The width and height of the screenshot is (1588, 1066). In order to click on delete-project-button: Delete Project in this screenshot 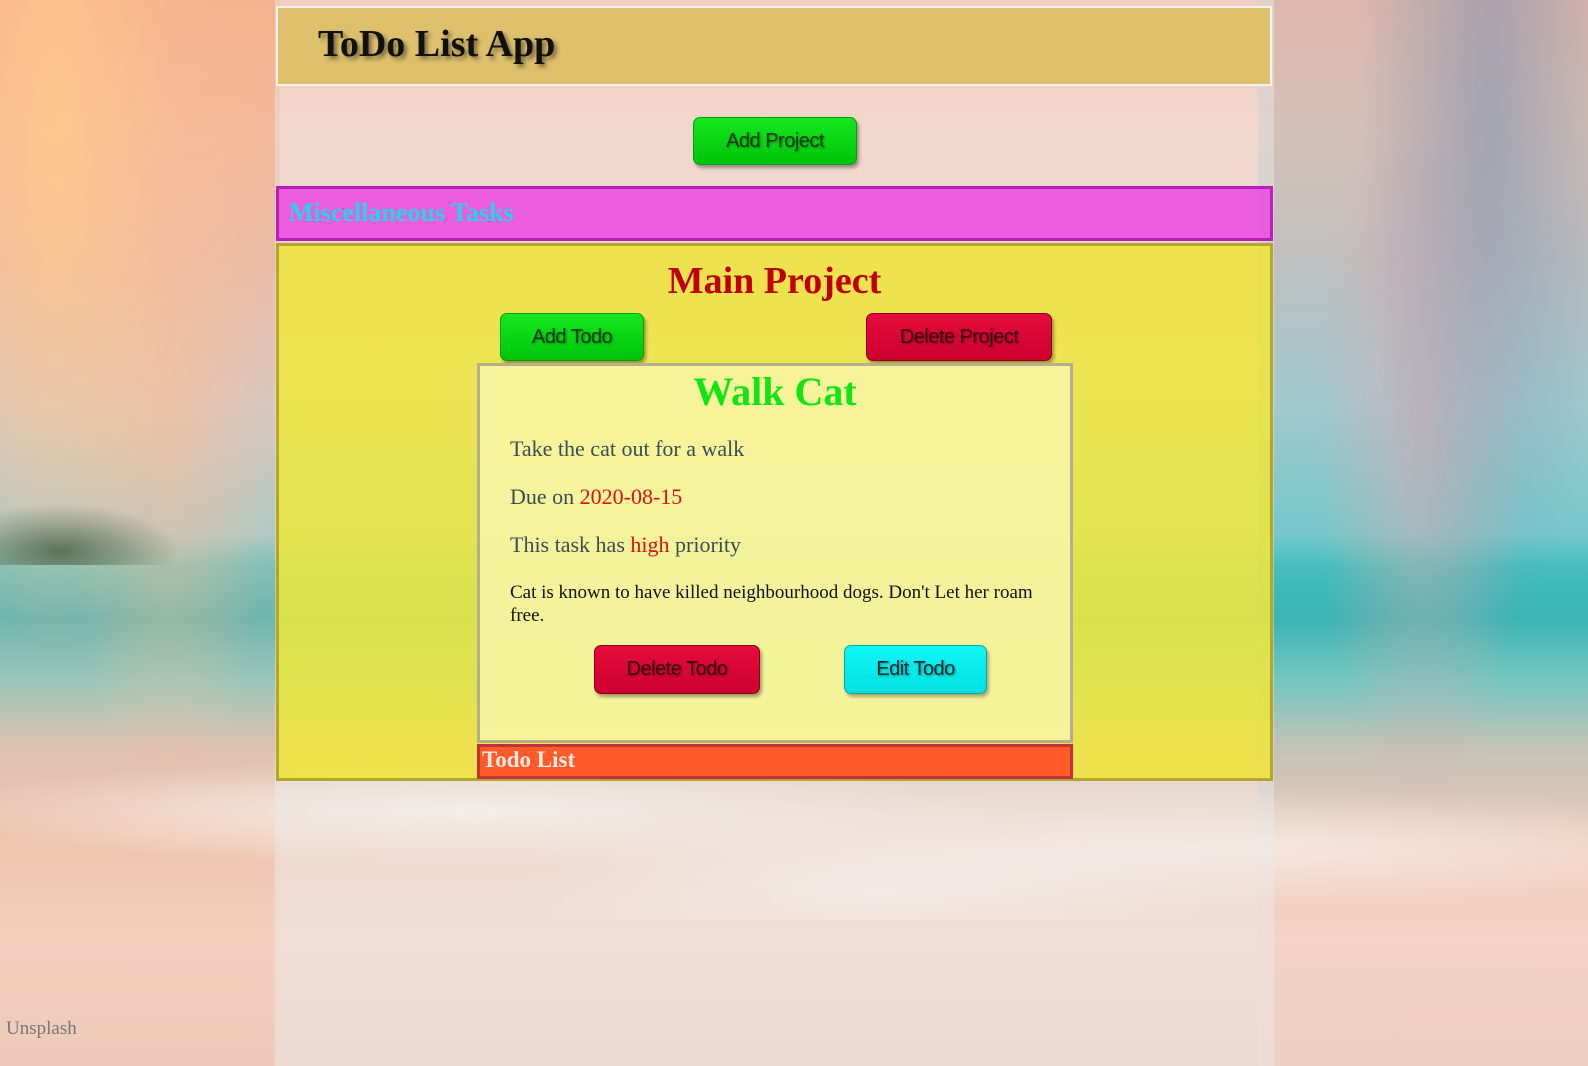, I will do `click(959, 337)`.